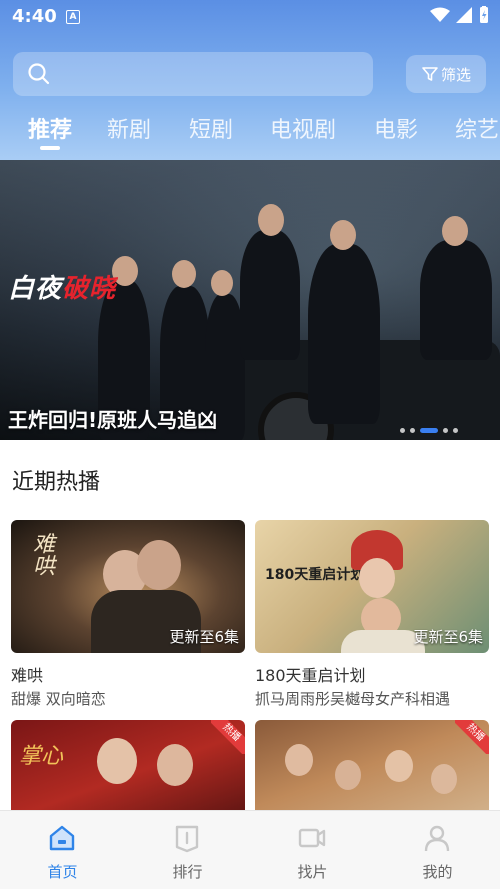 Image resolution: width=500 pixels, height=889 pixels. Describe the element at coordinates (396, 128) in the screenshot. I see `tab-movies: 电影` at that location.